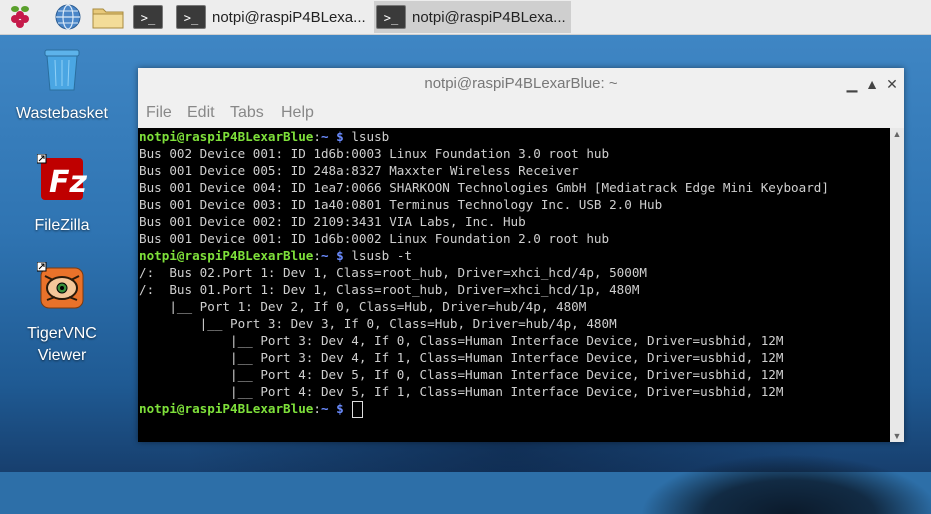 This screenshot has height=514, width=931. I want to click on desktop-icon-wastebasket: Wastebasket, so click(62, 86).